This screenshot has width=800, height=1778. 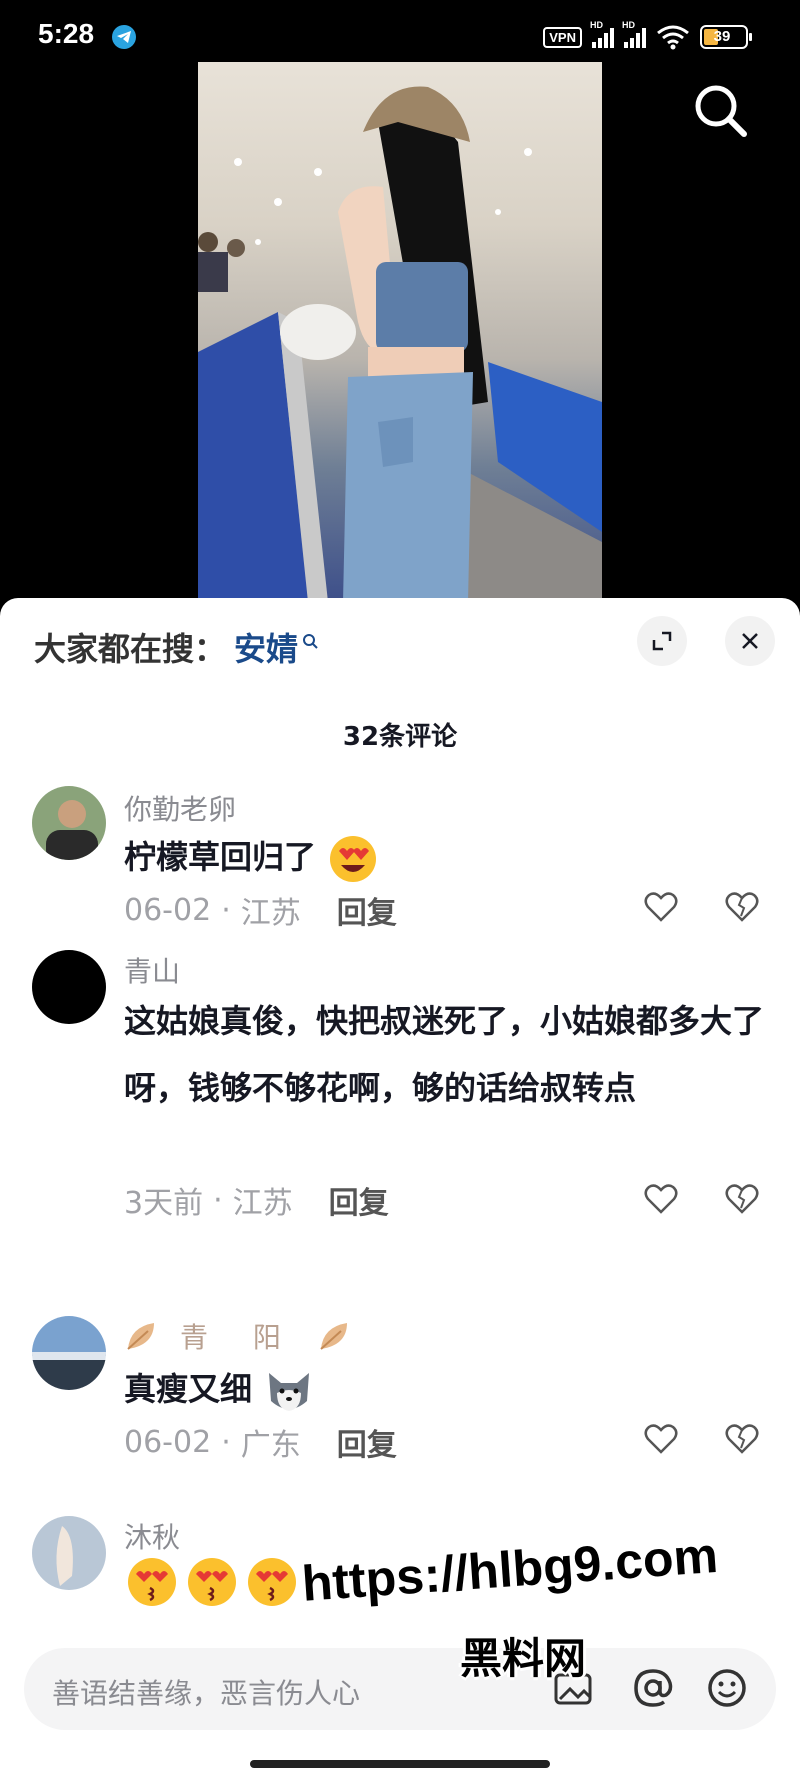 I want to click on telegram-icon, so click(x=124, y=37).